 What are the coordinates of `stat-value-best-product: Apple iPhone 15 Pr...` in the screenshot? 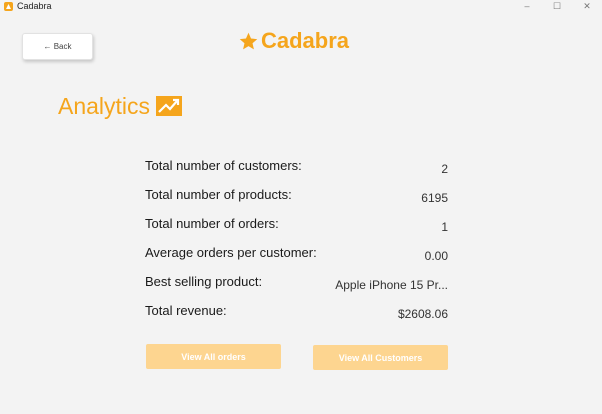 It's located at (391, 285).